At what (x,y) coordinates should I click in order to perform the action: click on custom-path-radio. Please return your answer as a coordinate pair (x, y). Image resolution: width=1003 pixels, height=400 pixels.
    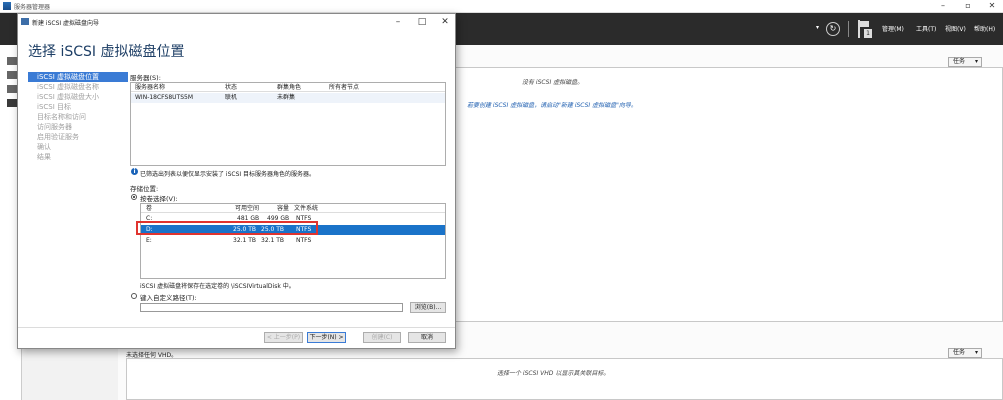
    Looking at the image, I should click on (134, 296).